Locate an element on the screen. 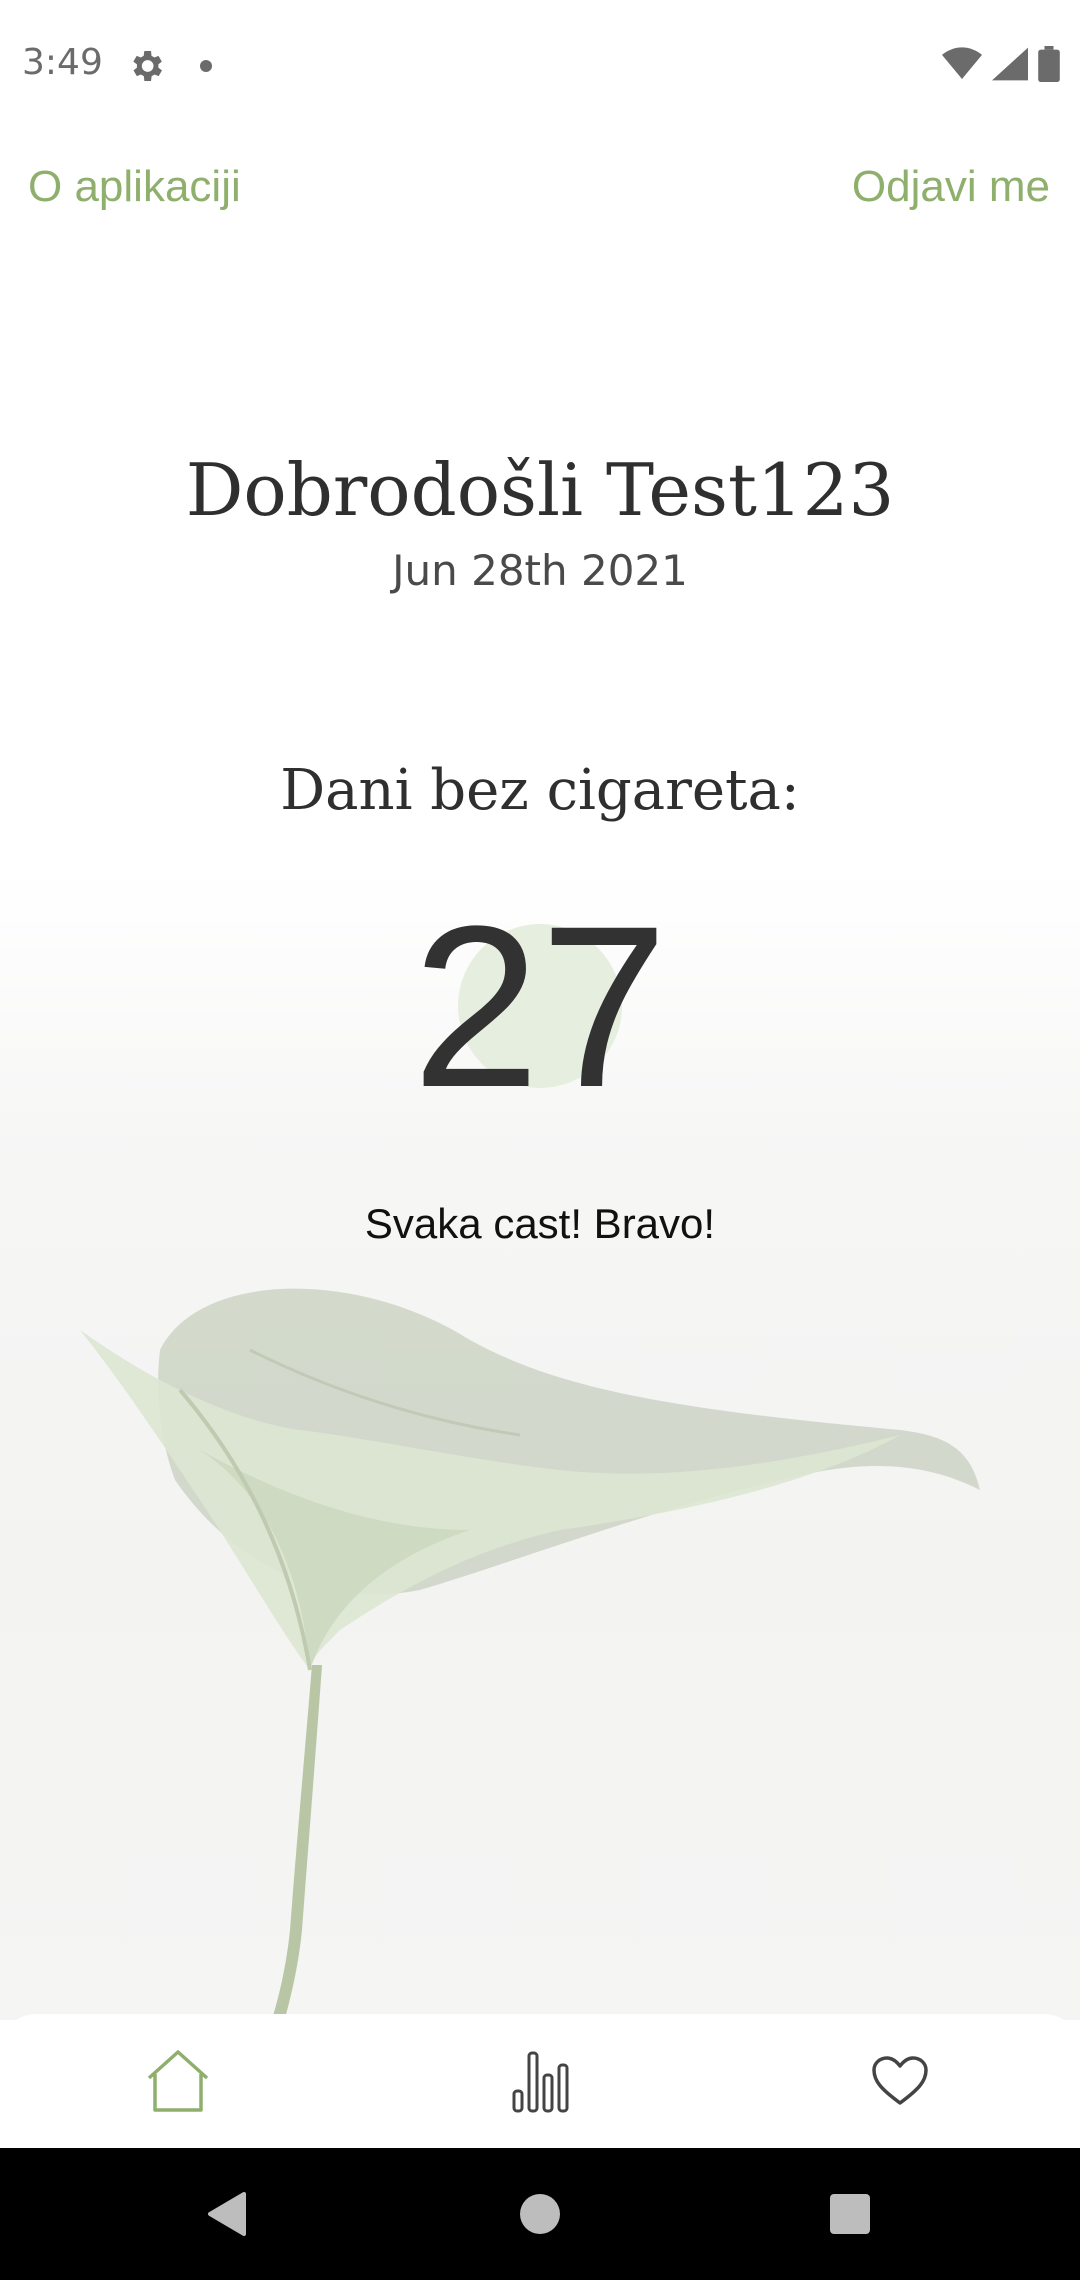 This screenshot has width=1080, height=2280. system-home-button is located at coordinates (540, 2214).